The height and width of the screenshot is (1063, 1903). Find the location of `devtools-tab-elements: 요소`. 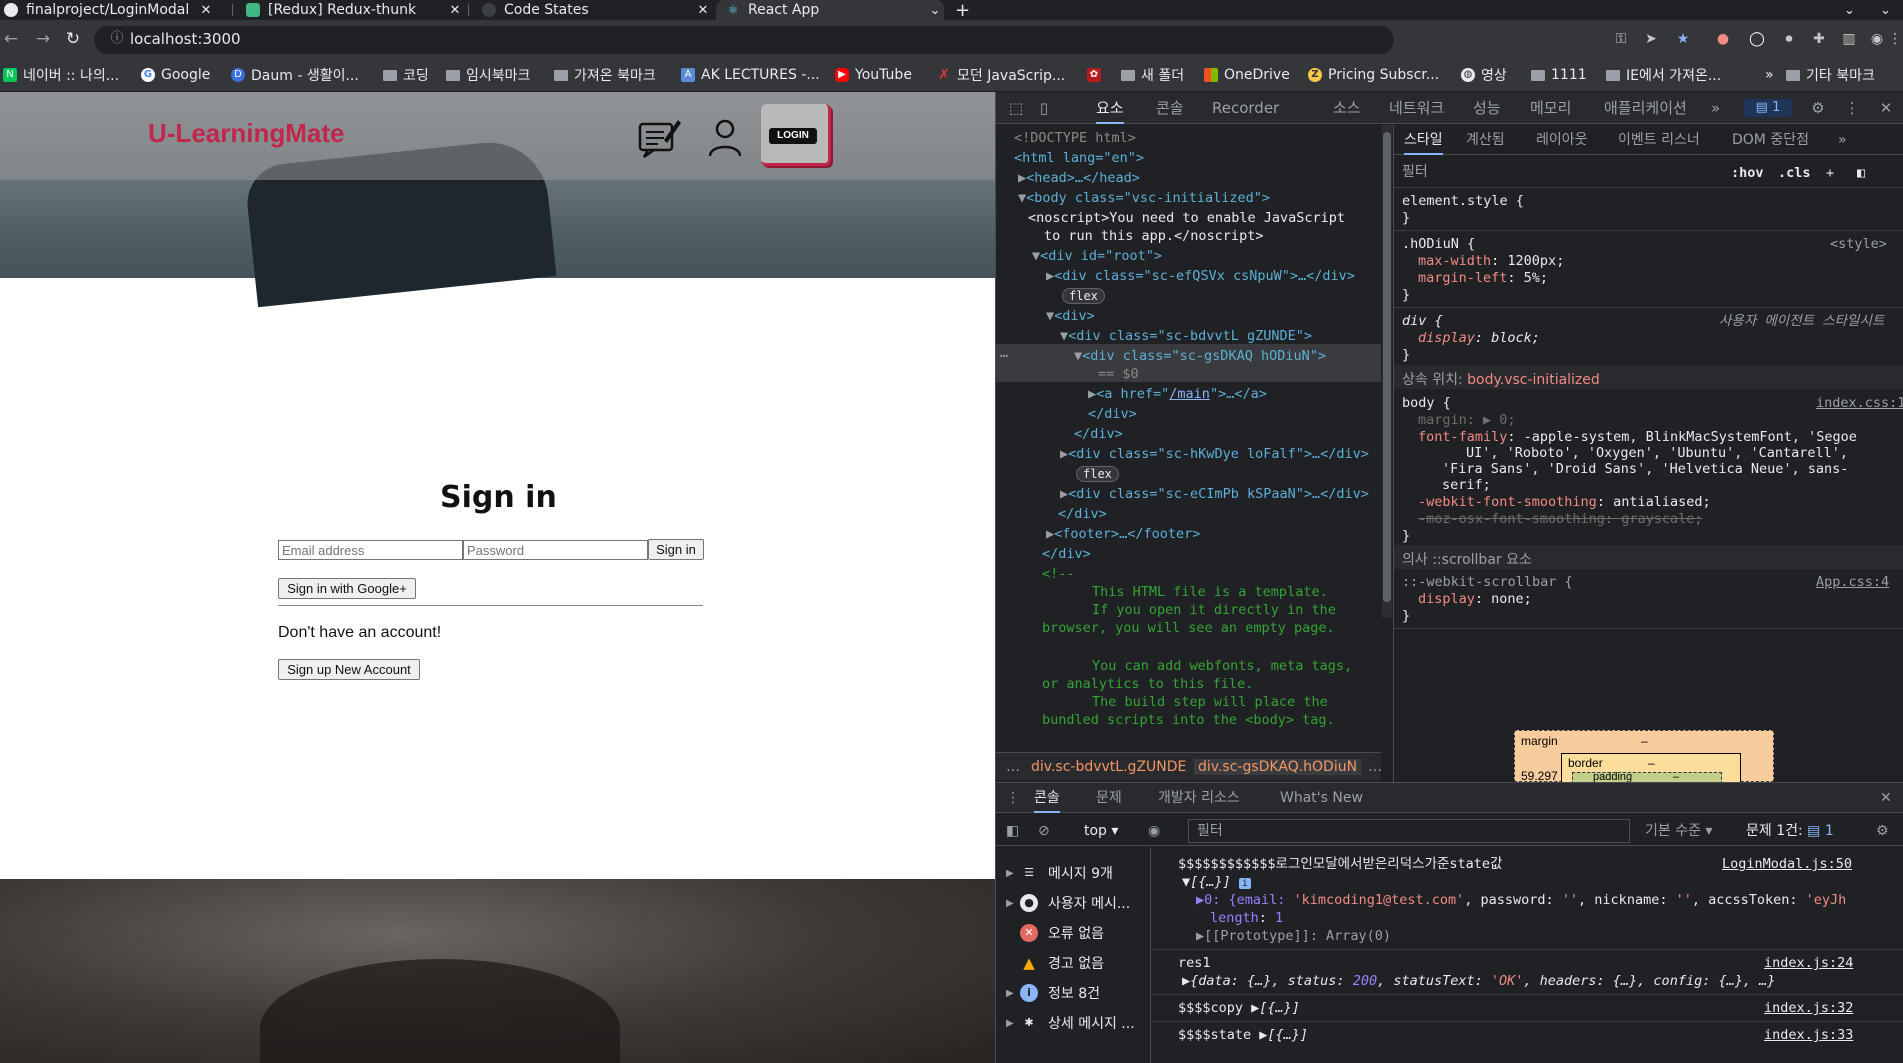

devtools-tab-elements: 요소 is located at coordinates (1110, 108).